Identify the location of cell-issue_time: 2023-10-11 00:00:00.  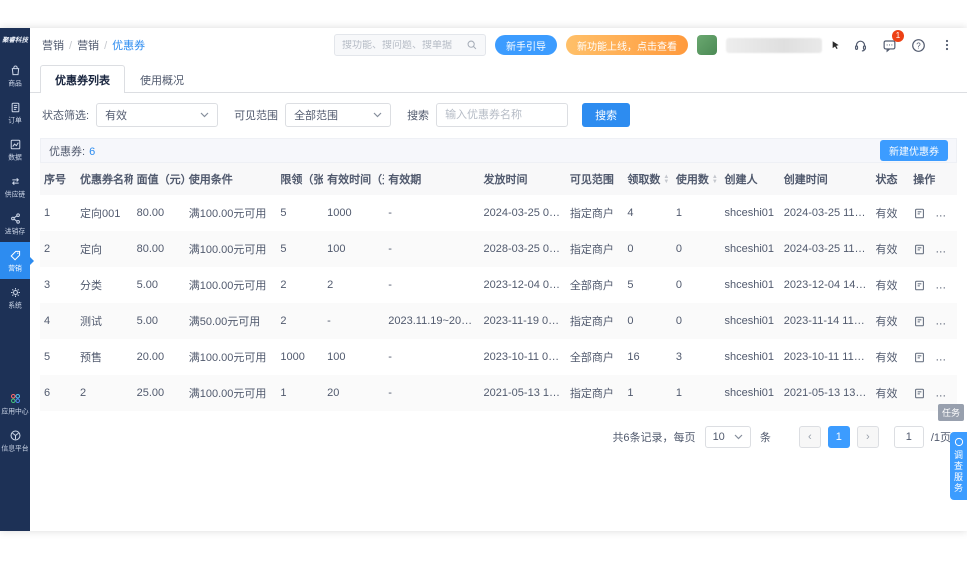
(524, 357).